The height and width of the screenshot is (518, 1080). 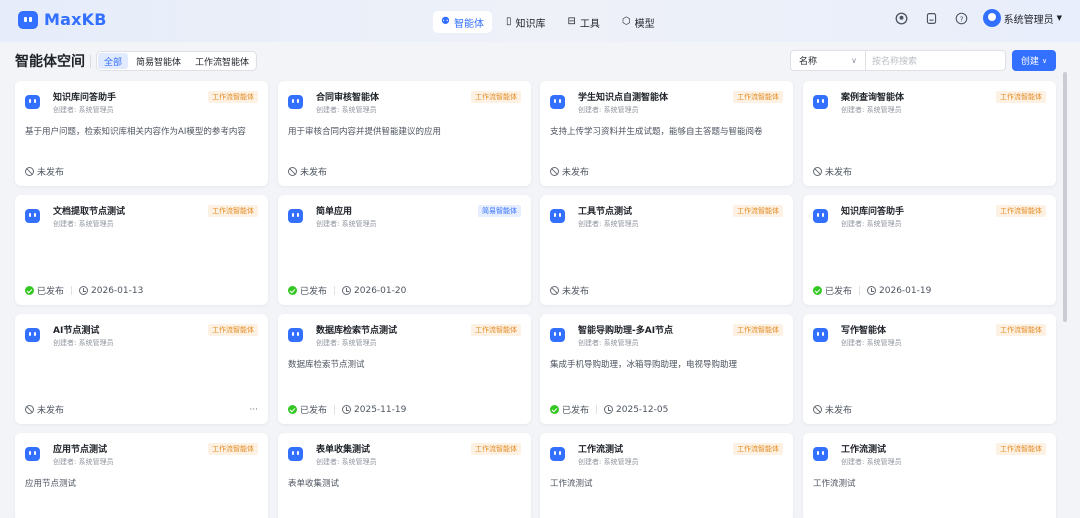 What do you see at coordinates (1028, 20) in the screenshot?
I see `user-name: 系统管理员` at bounding box center [1028, 20].